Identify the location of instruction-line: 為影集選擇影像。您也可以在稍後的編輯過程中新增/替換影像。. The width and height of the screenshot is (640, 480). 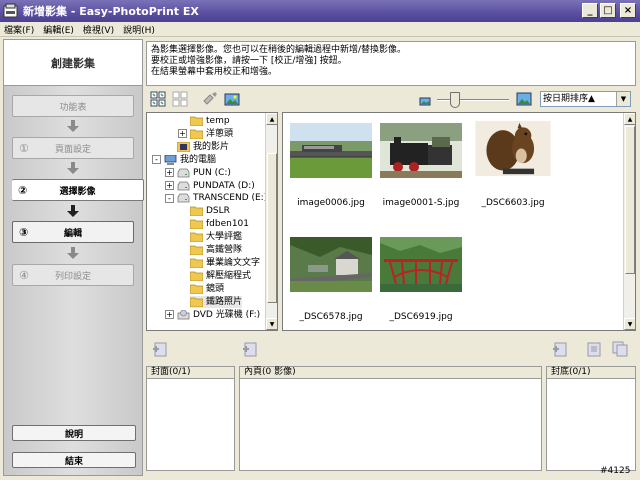
(279, 50).